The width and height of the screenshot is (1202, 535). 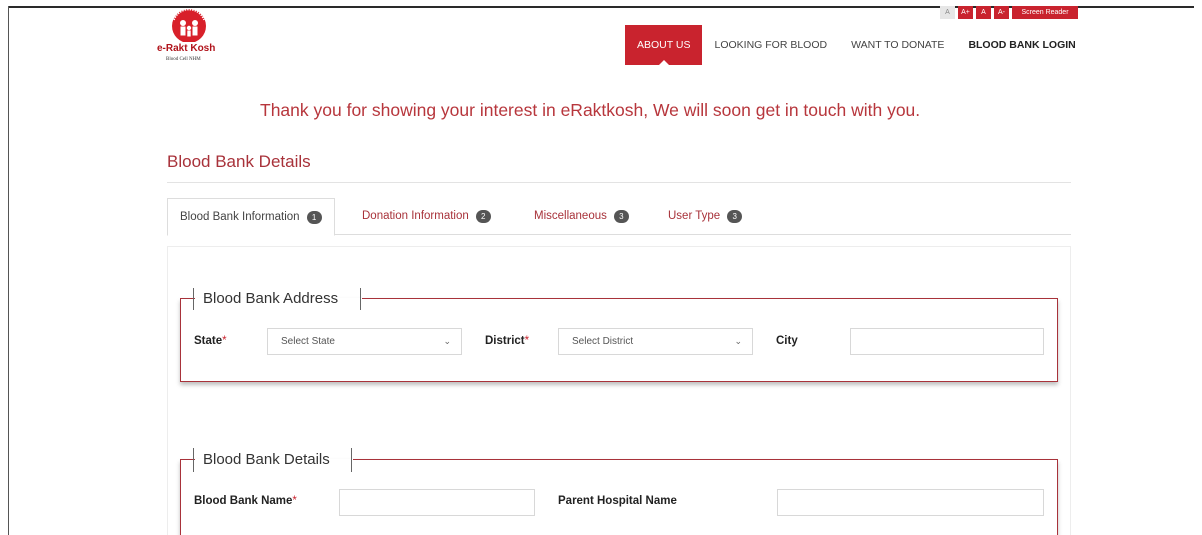 What do you see at coordinates (787, 341) in the screenshot?
I see `city-label: City` at bounding box center [787, 341].